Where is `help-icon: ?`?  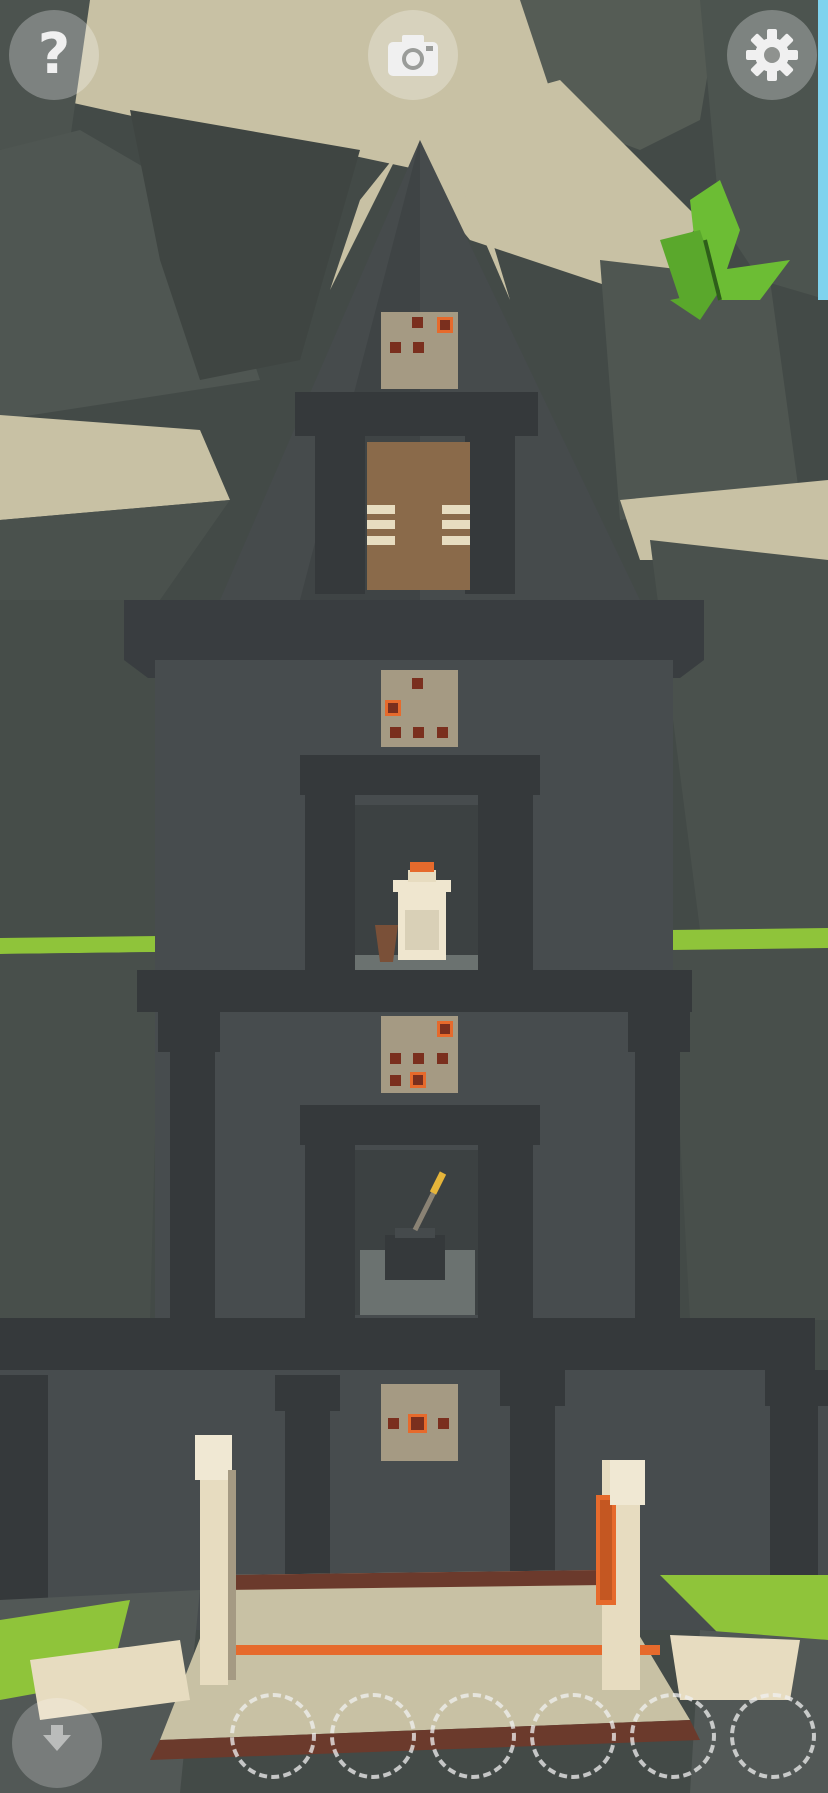
help-icon: ? is located at coordinates (54, 54).